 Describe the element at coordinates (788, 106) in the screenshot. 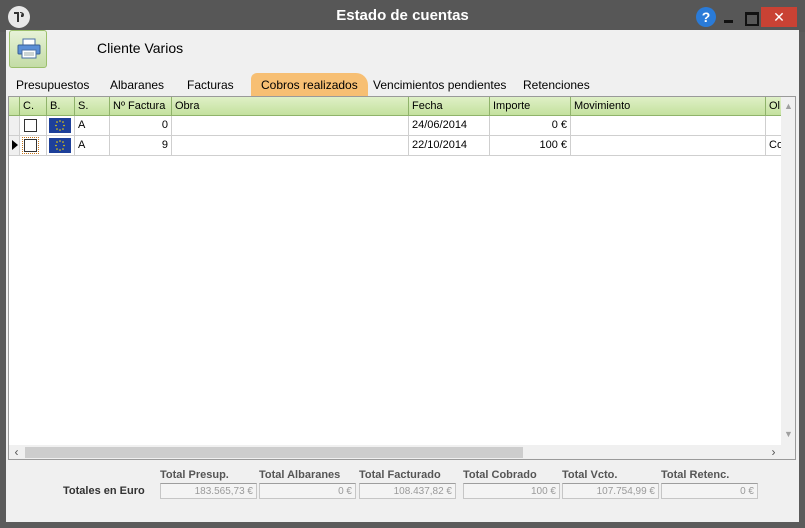

I see `scroll-up-icon: ▲` at that location.